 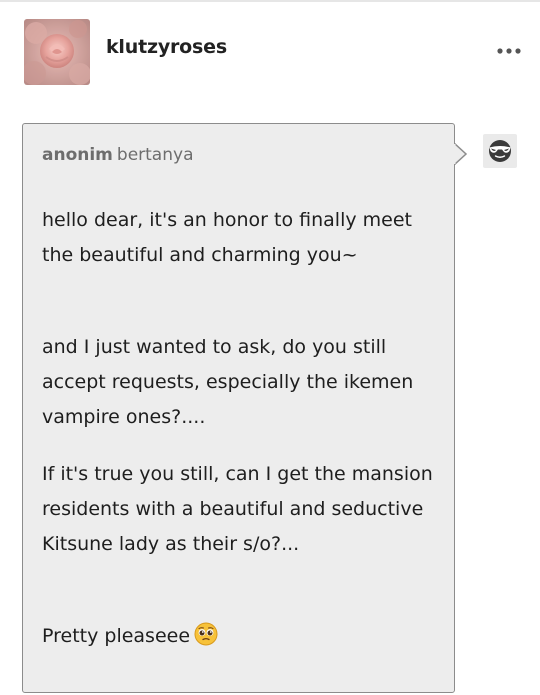 What do you see at coordinates (270, 1) in the screenshot?
I see `top-divider` at bounding box center [270, 1].